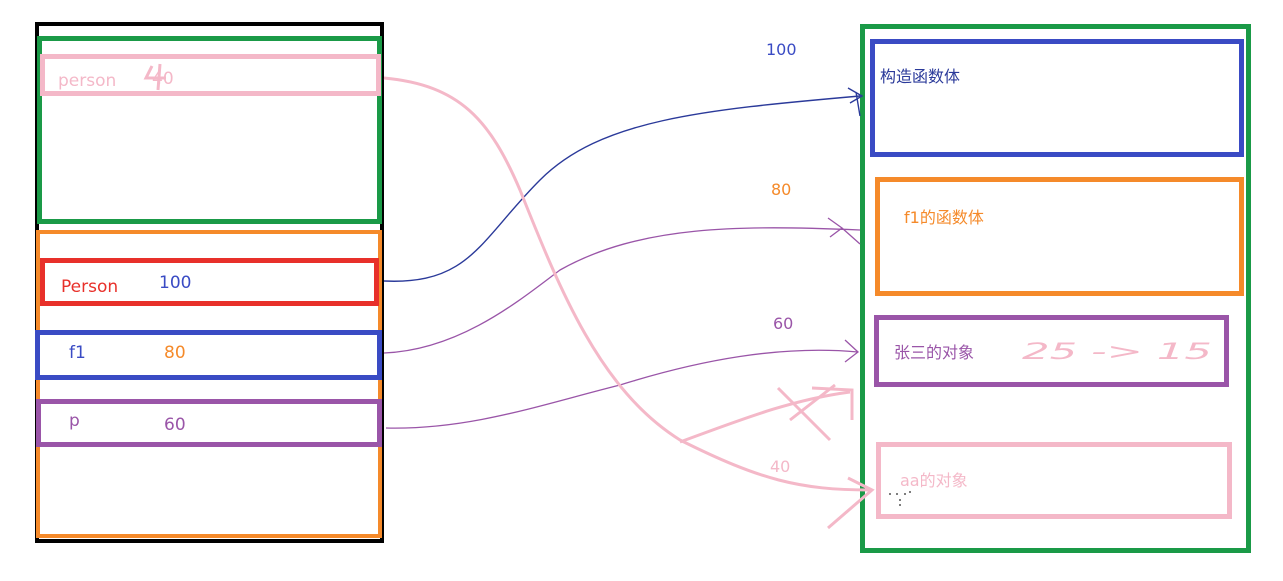 Image resolution: width=1283 pixels, height=581 pixels. I want to click on var-Person-value: 100, so click(175, 283).